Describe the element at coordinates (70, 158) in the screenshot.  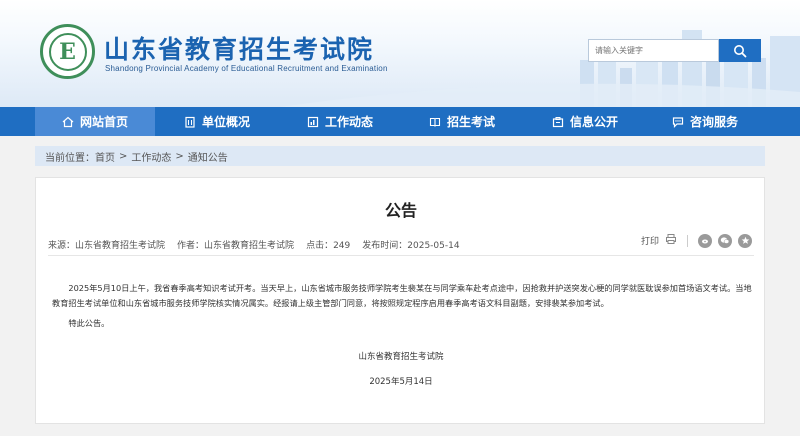
I see `breadcrumb-prefix: 当前位置：` at that location.